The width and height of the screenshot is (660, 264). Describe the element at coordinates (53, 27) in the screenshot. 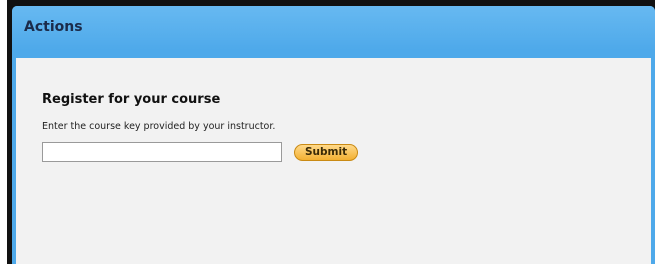

I see `panel-title: Actions` at that location.